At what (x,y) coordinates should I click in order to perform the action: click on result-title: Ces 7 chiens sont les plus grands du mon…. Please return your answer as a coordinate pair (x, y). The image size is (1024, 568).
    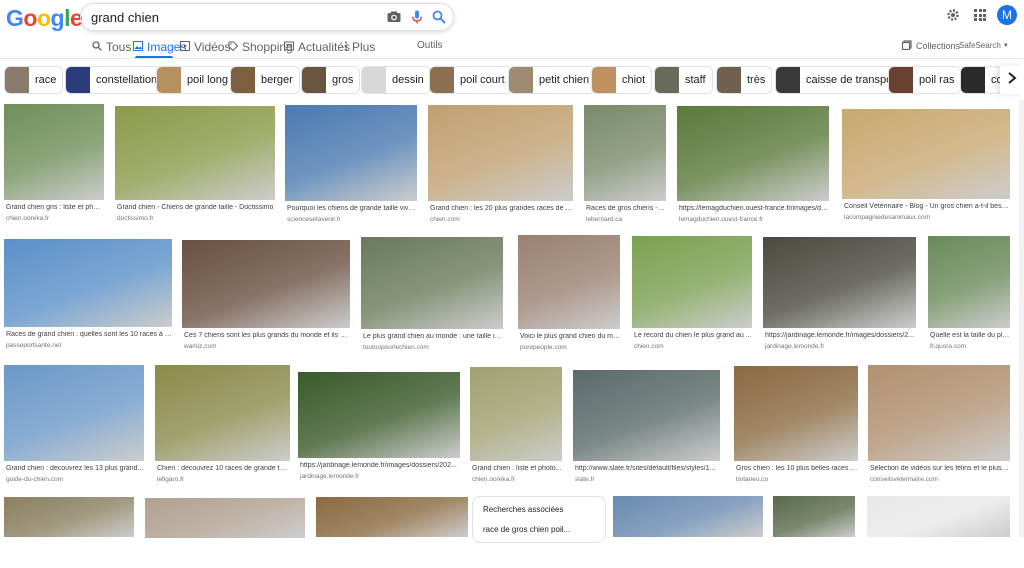
    Looking at the image, I should click on (267, 335).